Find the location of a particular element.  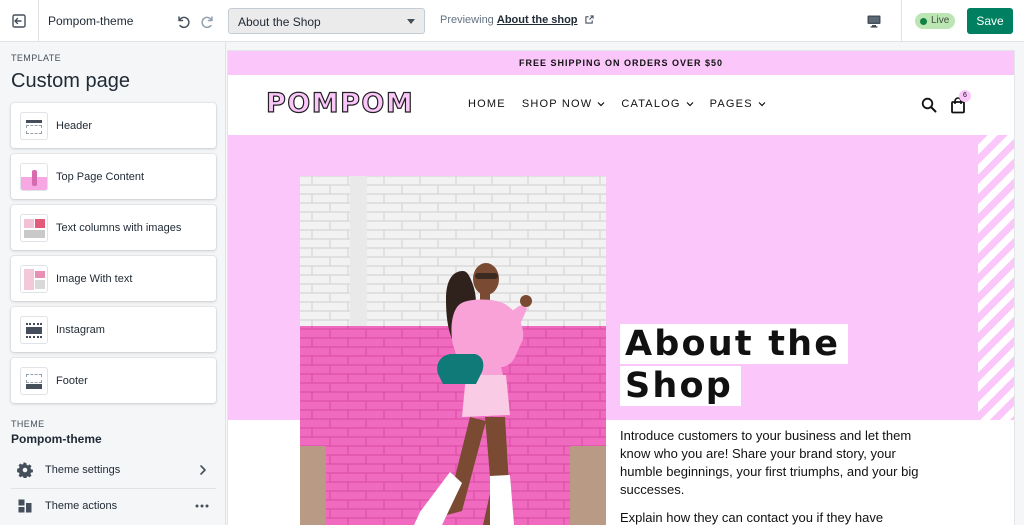

store-cart-button: 6 is located at coordinates (960, 104).